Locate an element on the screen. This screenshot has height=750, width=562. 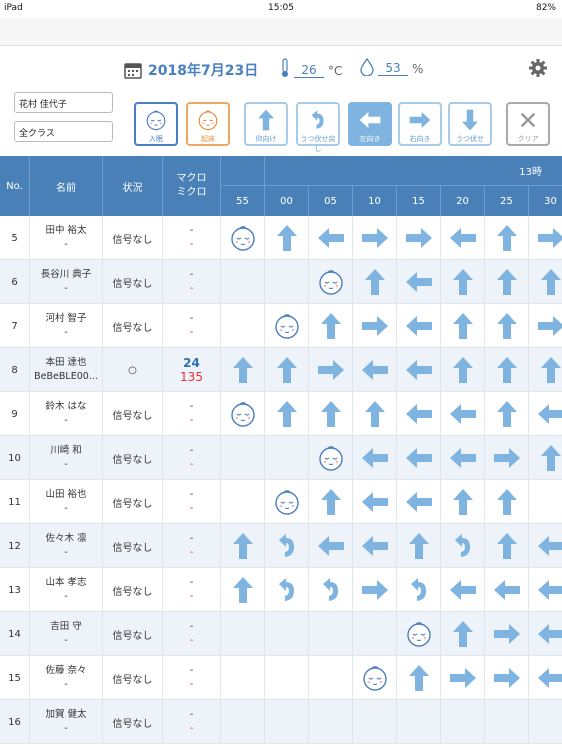
action-button-sleep: 入眠 is located at coordinates (156, 124).